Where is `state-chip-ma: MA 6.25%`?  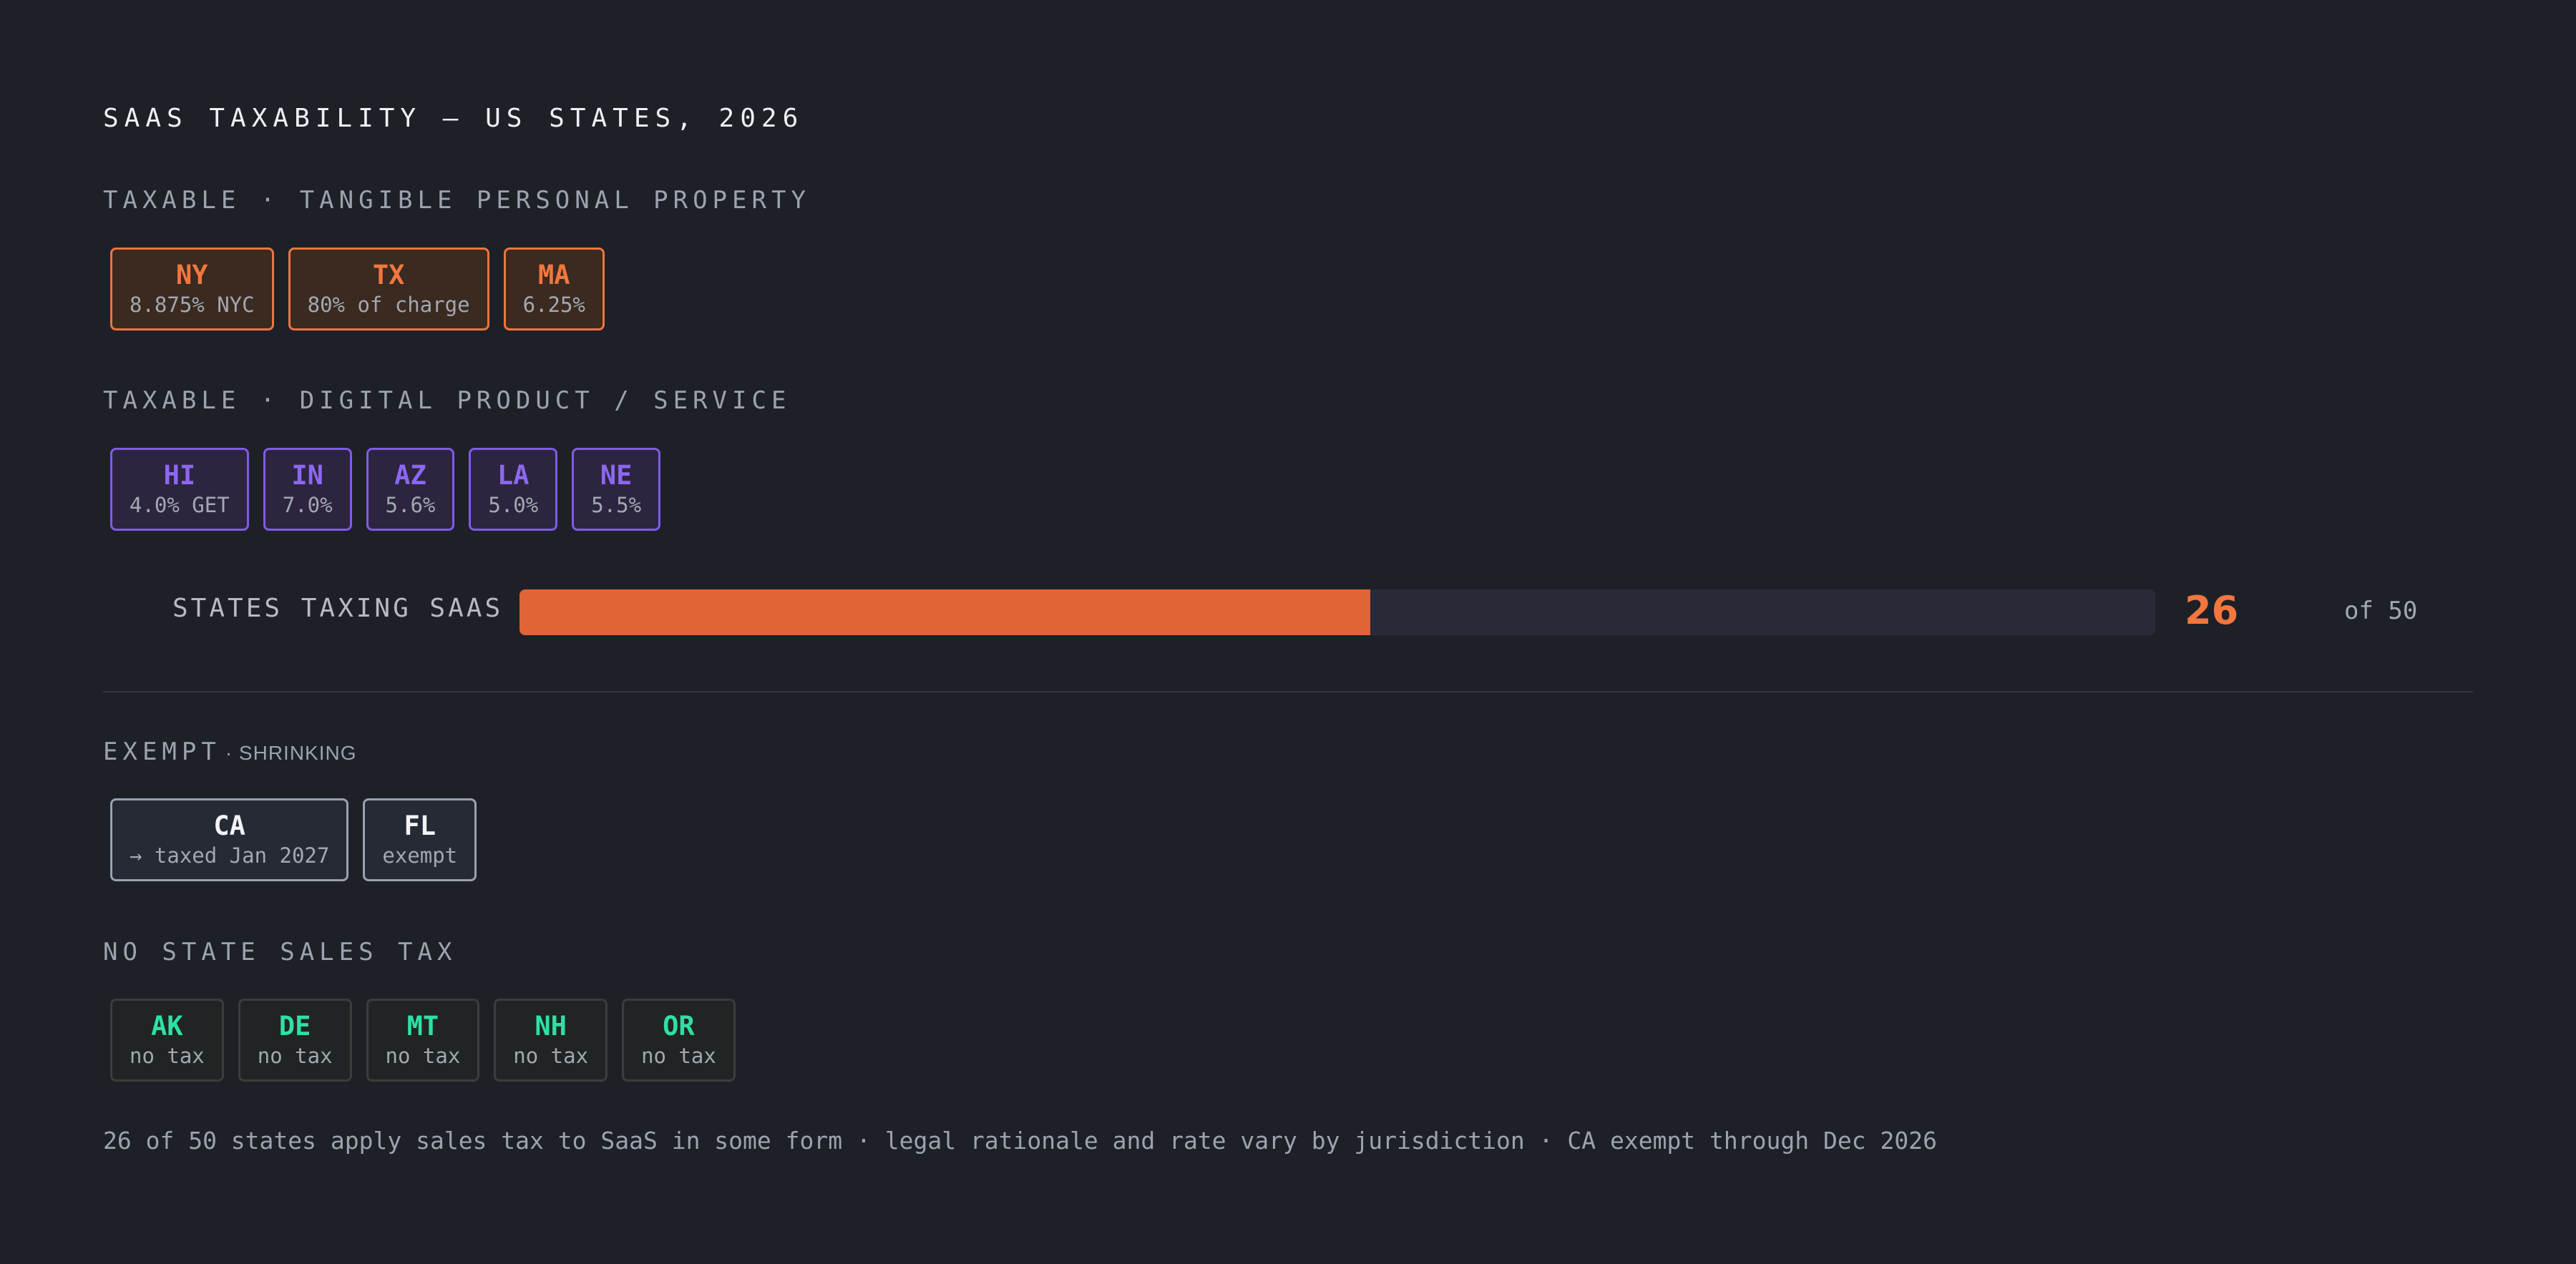
state-chip-ma: MA 6.25% is located at coordinates (554, 289).